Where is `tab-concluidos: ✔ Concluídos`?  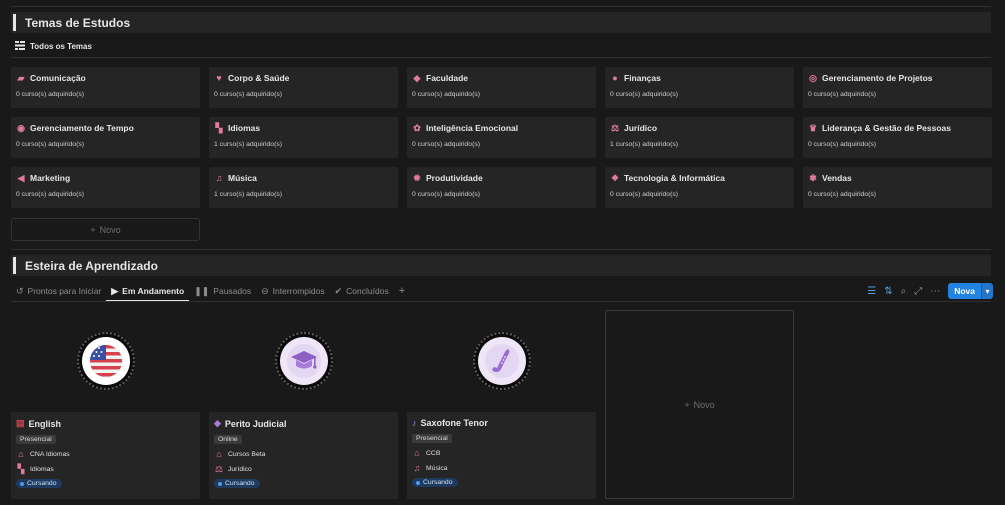
tab-concluidos: ✔ Concluídos is located at coordinates (362, 291).